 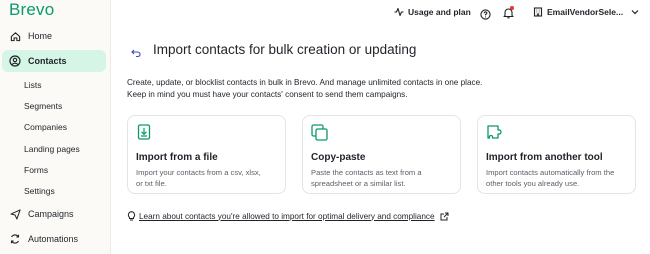 I want to click on automation-icon, so click(x=15, y=239).